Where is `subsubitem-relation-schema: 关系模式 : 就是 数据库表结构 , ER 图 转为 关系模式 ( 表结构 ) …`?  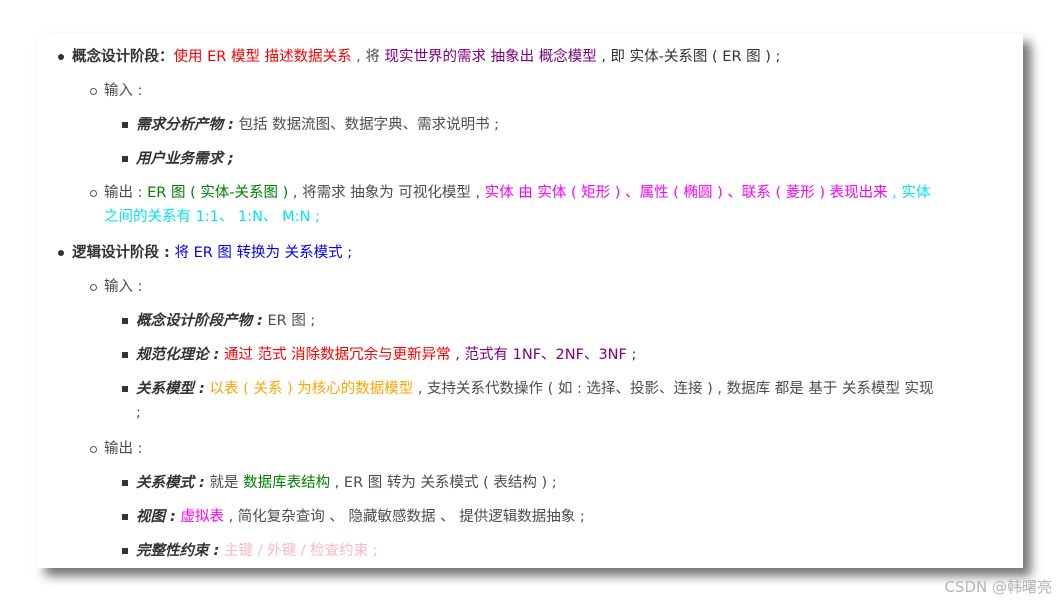 subsubitem-relation-schema: 关系模式 : 就是 数据库表结构 , ER 图 转为 关系模式 ( 表结构 ) … is located at coordinates (346, 483).